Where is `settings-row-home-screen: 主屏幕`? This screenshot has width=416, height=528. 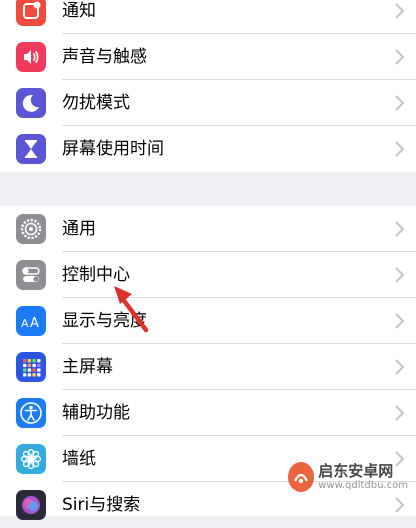
settings-row-home-screen: 主屏幕 is located at coordinates (208, 367).